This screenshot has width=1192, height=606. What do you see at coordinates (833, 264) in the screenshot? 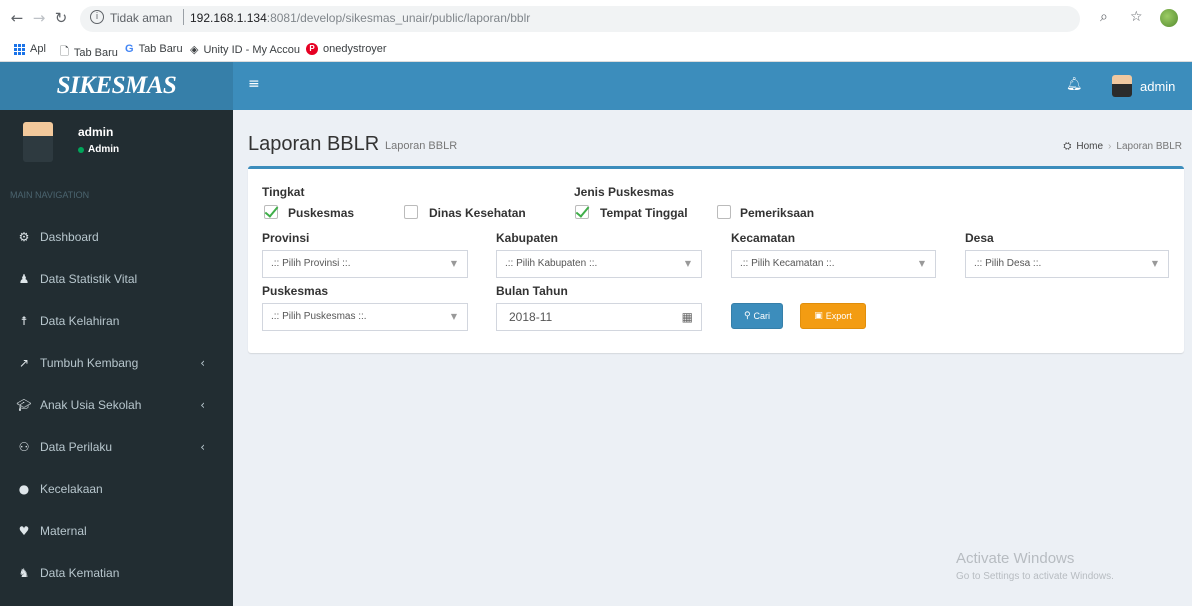
I see `kecamatan-select: .:: Pilih Kecamatan ::. ▼` at bounding box center [833, 264].